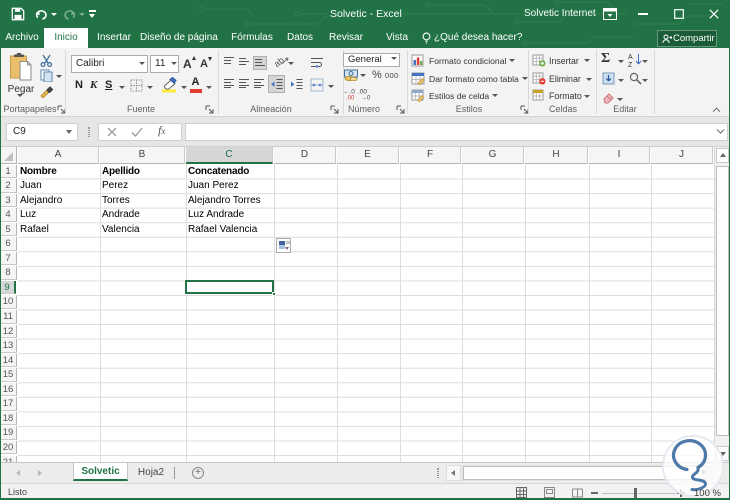  I want to click on svg-text: Z, so click(630, 65).